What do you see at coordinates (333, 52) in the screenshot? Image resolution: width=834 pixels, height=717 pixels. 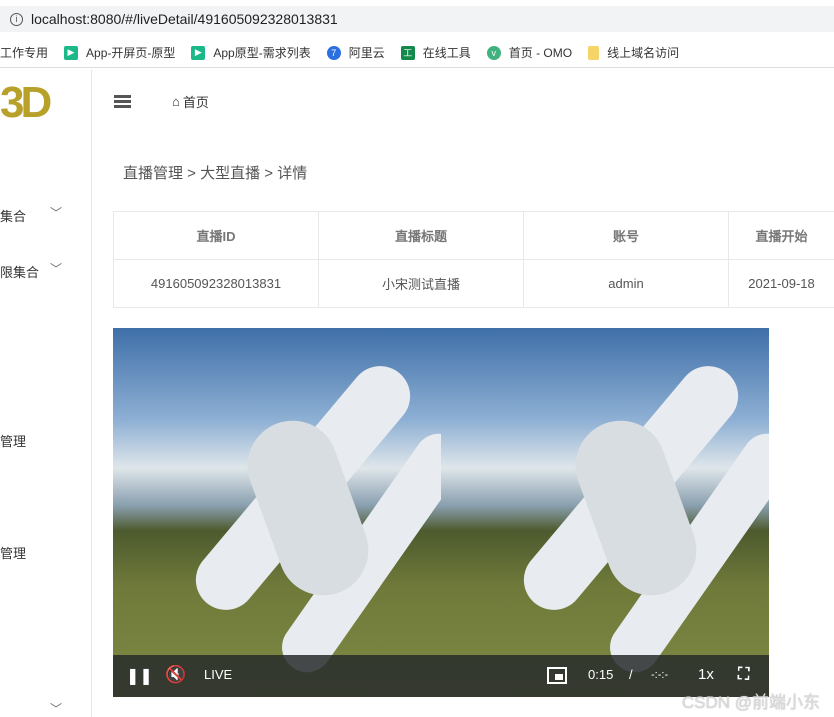 I see `aliyun-icon: 7` at bounding box center [333, 52].